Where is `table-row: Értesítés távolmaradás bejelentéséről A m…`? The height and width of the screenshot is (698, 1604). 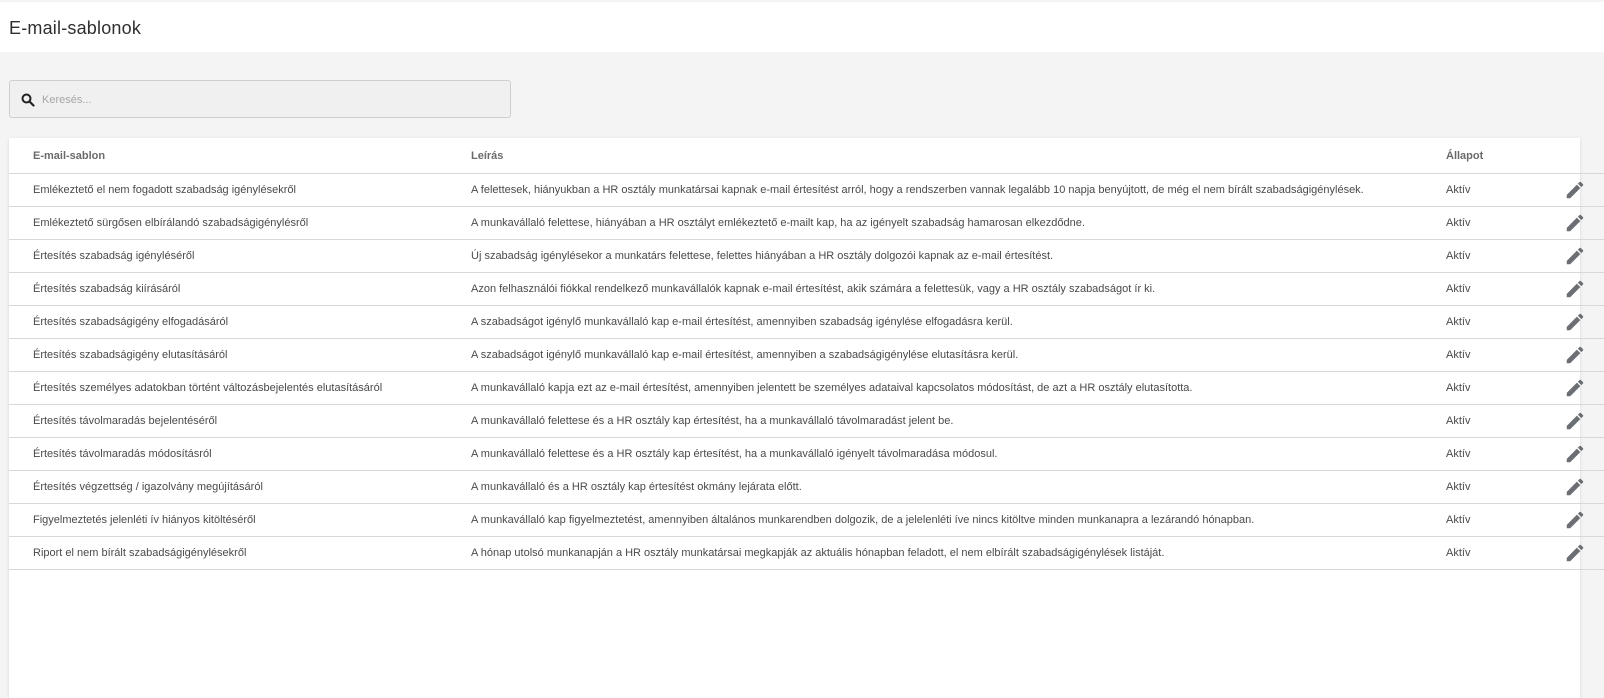 table-row: Értesítés távolmaradás bejelentéséről A m… is located at coordinates (806, 421).